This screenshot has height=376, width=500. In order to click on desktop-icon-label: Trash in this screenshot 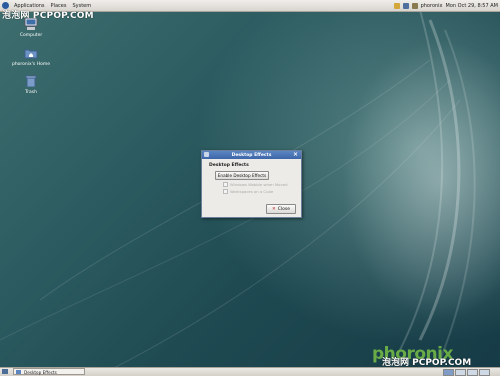, I will do `click(31, 92)`.